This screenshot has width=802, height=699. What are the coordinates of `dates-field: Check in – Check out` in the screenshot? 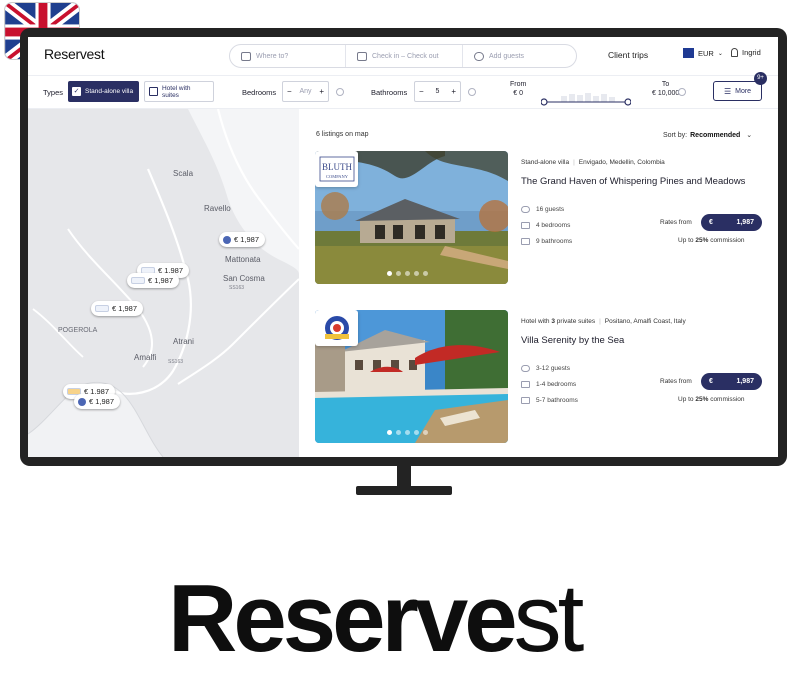 It's located at (403, 56).